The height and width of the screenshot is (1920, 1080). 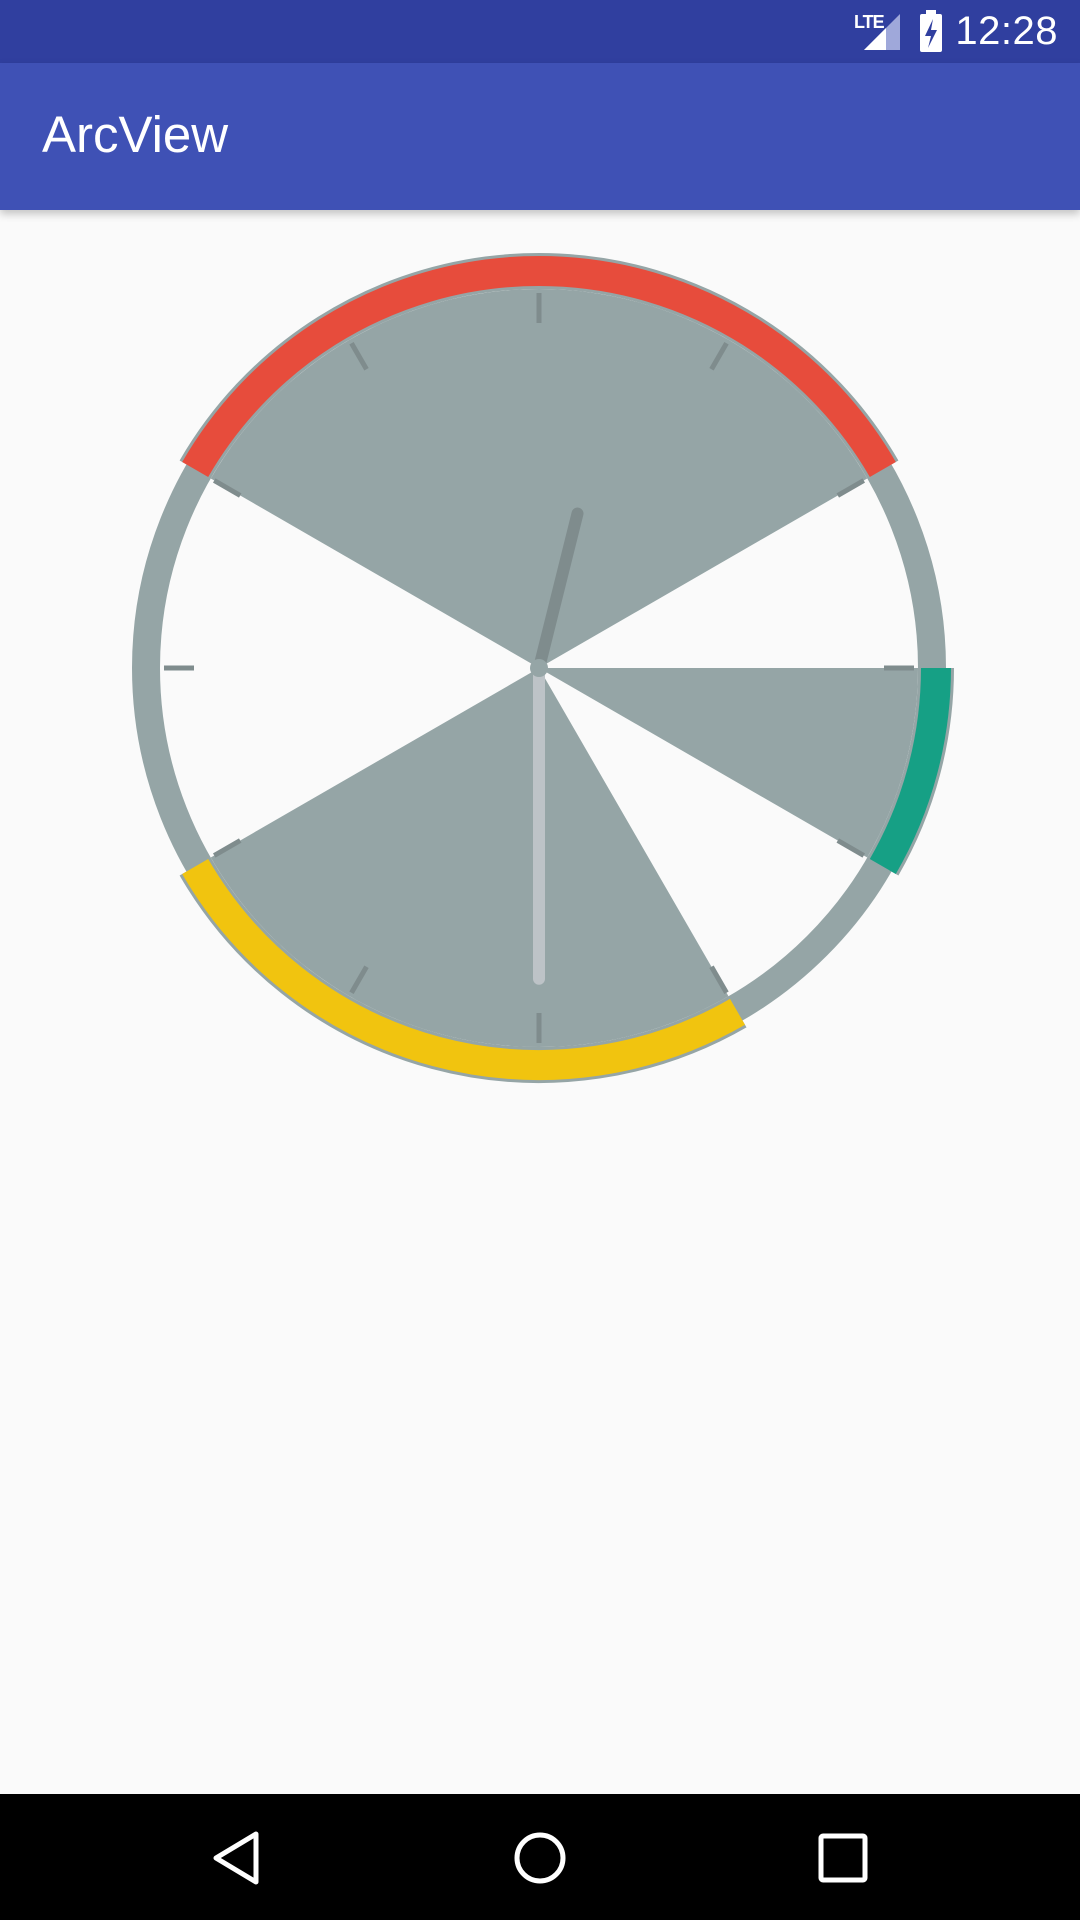 I want to click on center-hub, so click(x=539, y=668).